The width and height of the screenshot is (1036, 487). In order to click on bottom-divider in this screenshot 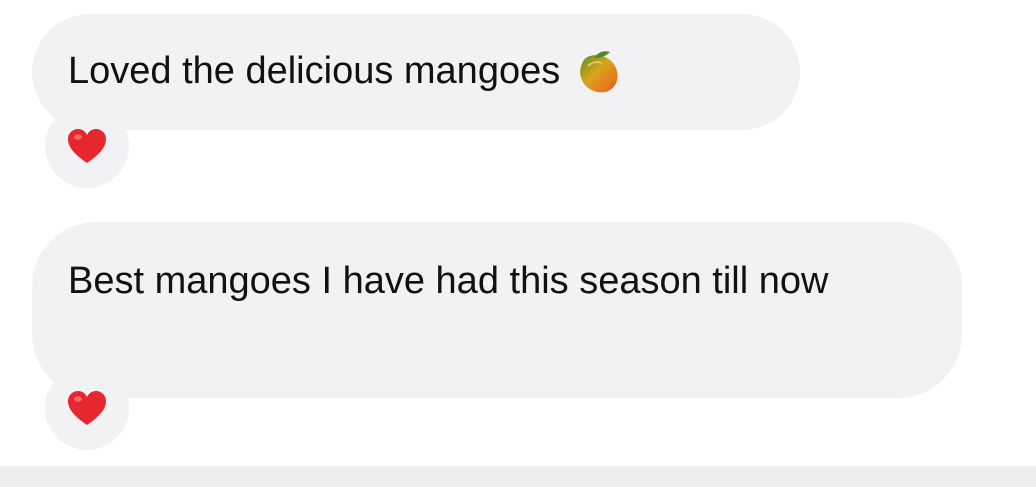, I will do `click(518, 476)`.